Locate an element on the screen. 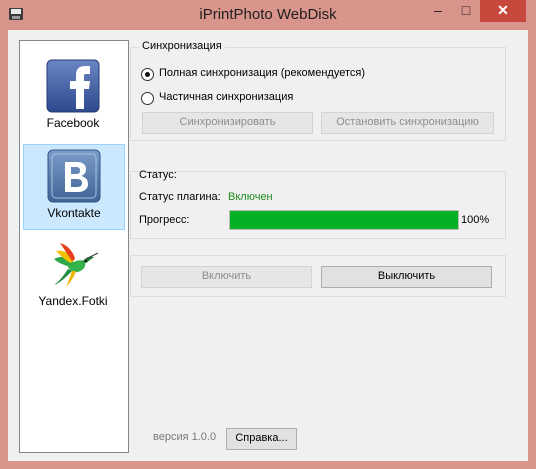  vkontakte-icon is located at coordinates (74, 176).